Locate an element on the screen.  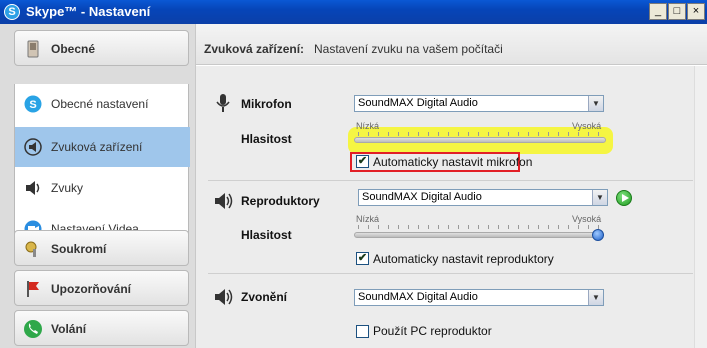
skype-logo-icon: S is located at coordinates (33, 104).